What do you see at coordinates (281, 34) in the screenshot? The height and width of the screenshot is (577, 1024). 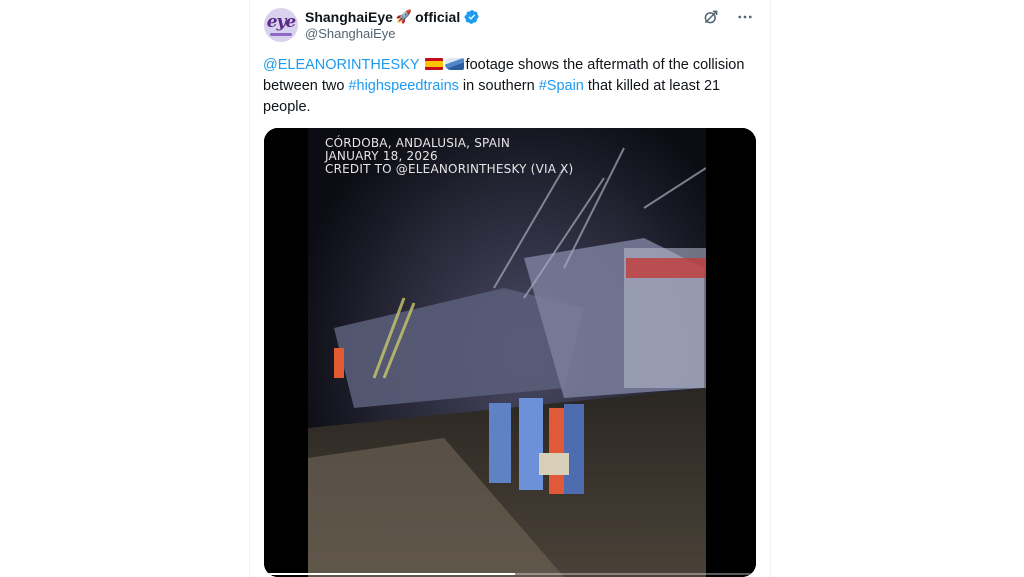 I see `avatar-logo-bar` at bounding box center [281, 34].